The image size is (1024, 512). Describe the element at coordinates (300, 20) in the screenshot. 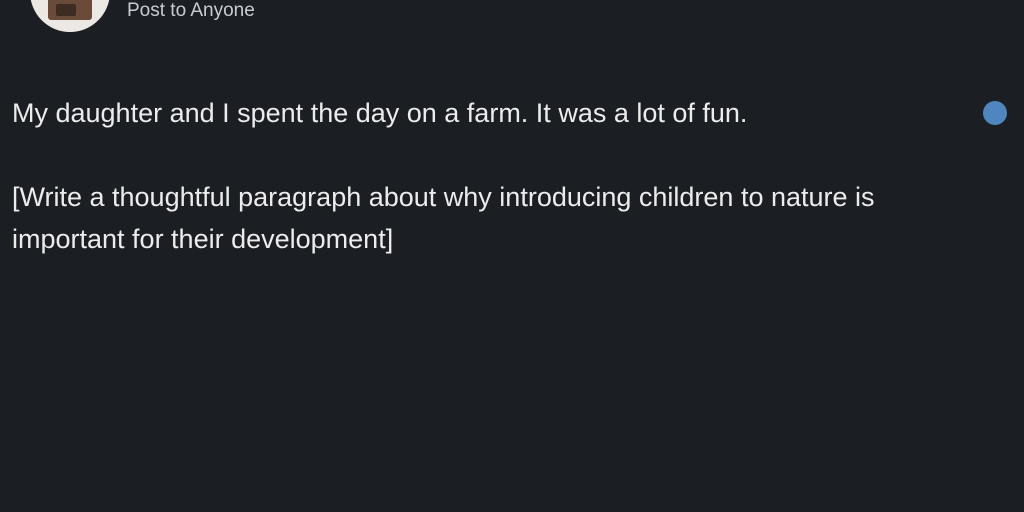

I see `post-header: Post to Anyone` at that location.